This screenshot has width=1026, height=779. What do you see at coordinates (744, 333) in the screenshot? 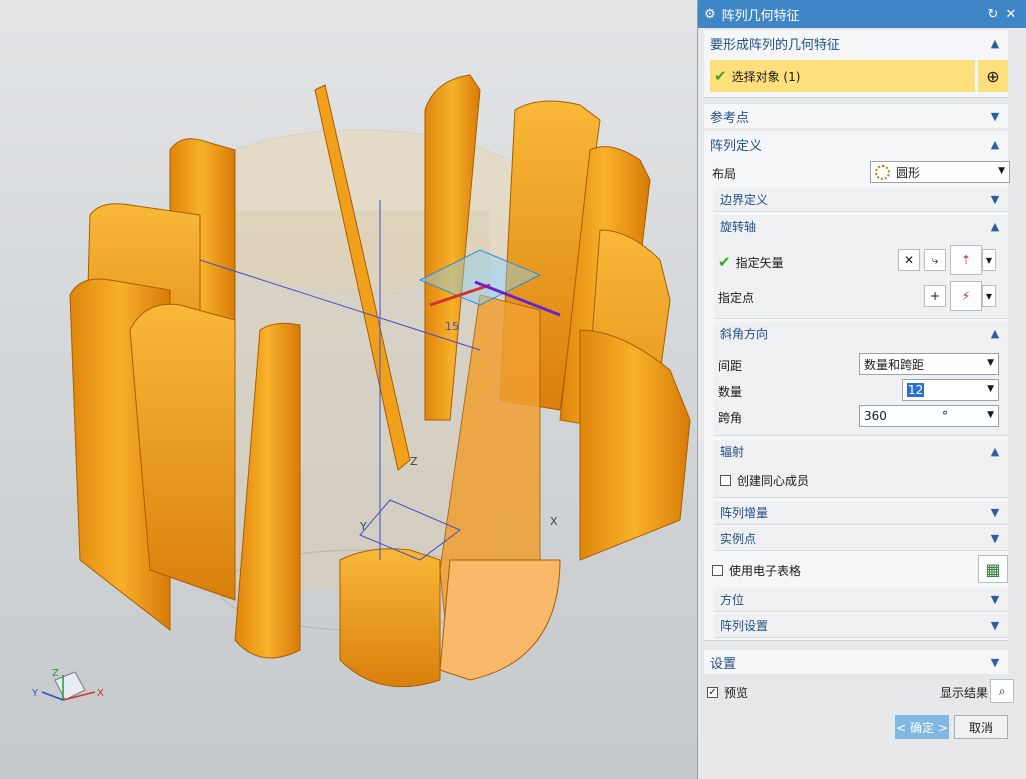
I see `angle-direction-title: 斜角方向` at bounding box center [744, 333].